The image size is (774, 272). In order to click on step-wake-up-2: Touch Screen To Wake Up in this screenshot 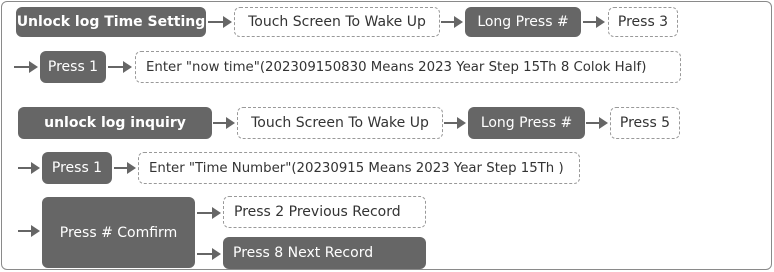, I will do `click(340, 123)`.